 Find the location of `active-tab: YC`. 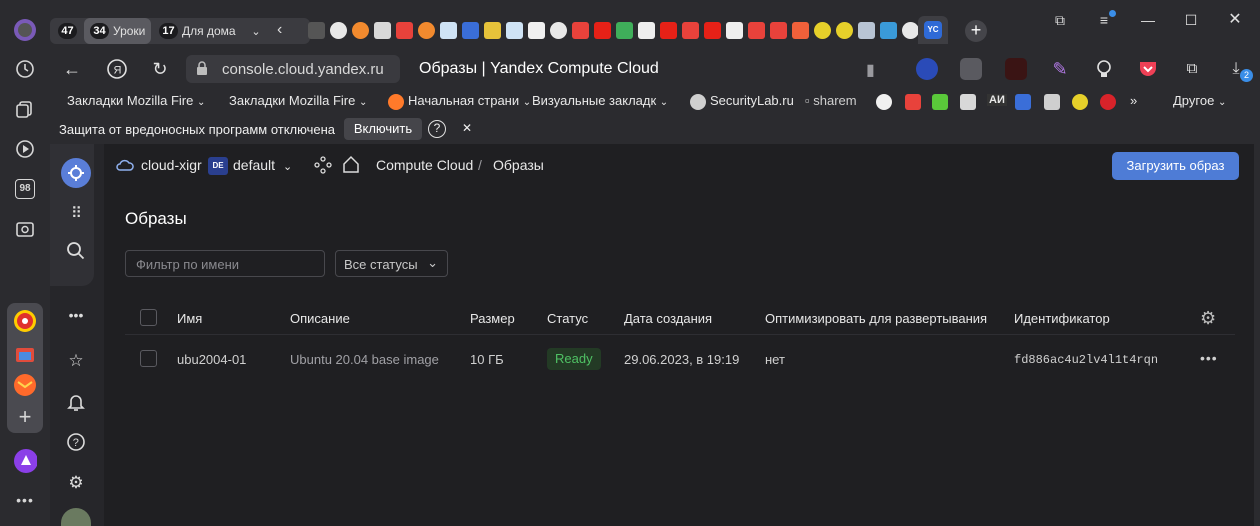

active-tab: YC is located at coordinates (933, 30).